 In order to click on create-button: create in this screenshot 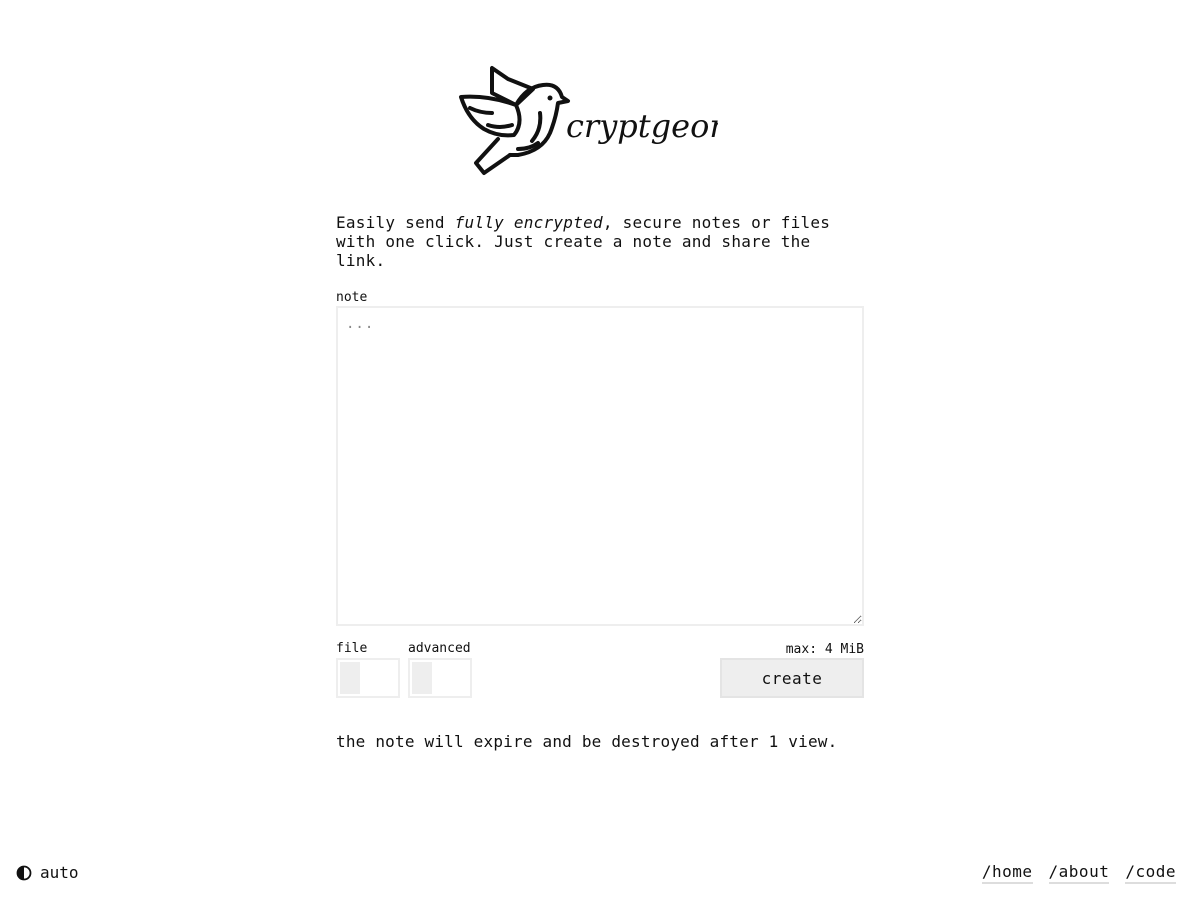, I will do `click(792, 678)`.